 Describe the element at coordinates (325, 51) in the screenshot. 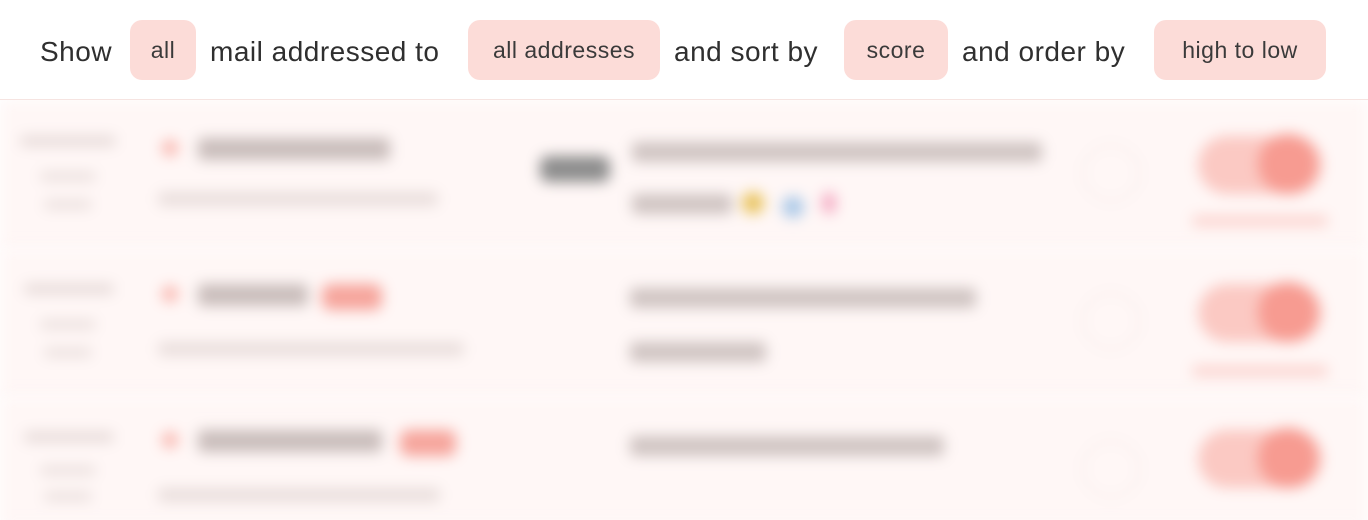

I see `addressed-label: mail addressed to` at that location.